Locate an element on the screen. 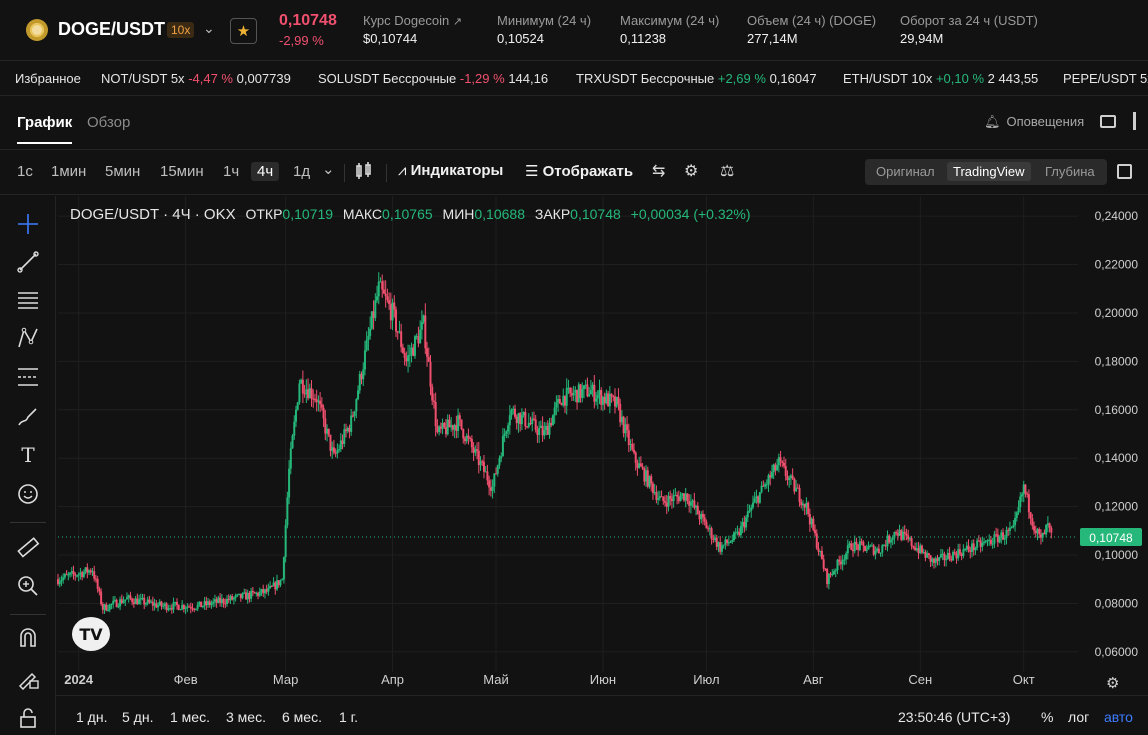 The height and width of the screenshot is (735, 1148). display-button: ☰ Отображать is located at coordinates (579, 171).